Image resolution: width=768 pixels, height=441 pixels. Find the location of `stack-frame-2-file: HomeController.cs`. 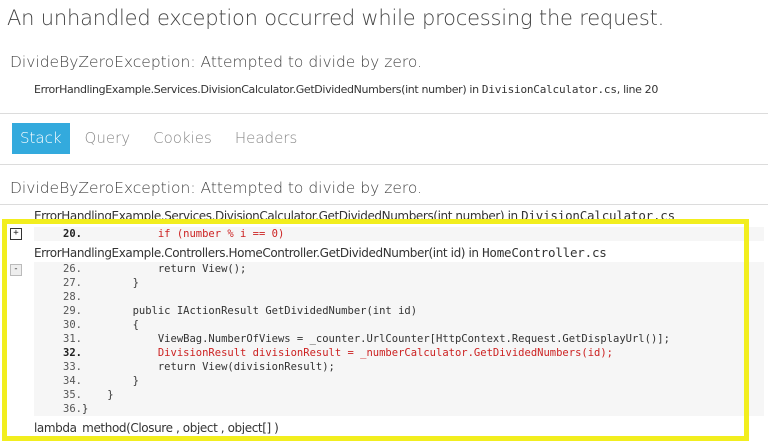

stack-frame-2-file: HomeController.cs is located at coordinates (544, 252).